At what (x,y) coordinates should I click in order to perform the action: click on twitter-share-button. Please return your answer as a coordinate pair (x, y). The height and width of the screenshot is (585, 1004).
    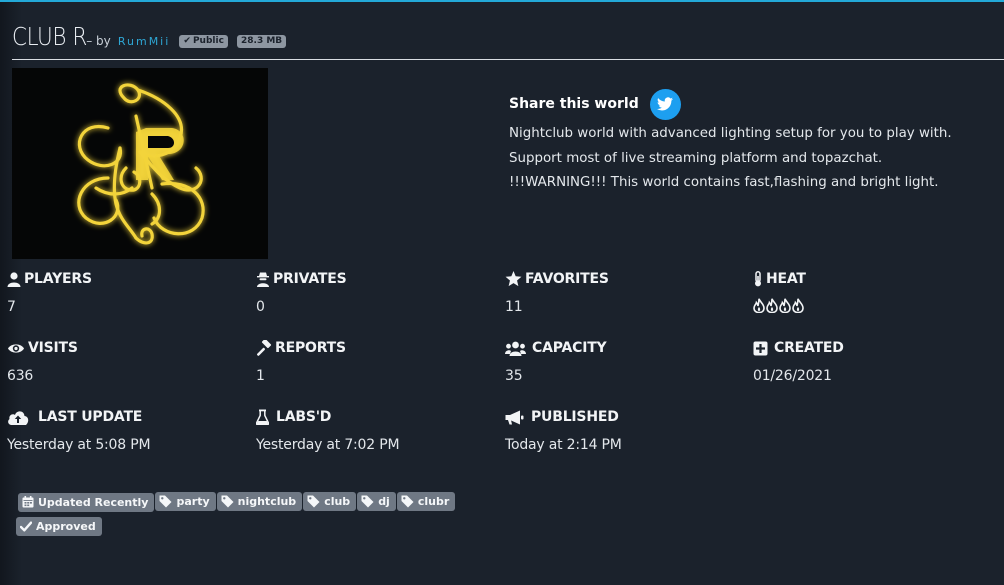
    Looking at the image, I should click on (665, 104).